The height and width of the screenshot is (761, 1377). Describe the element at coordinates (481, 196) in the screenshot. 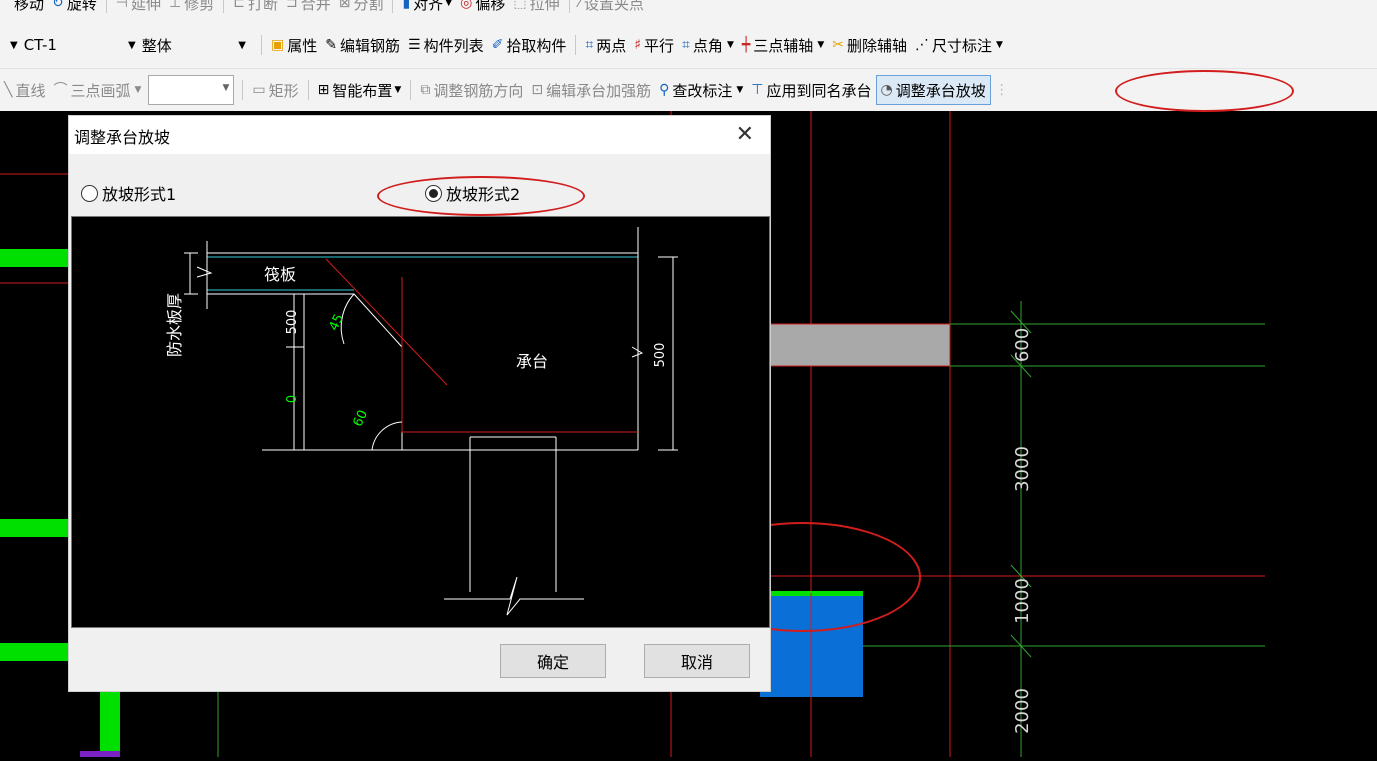

I see `highlight-ellipse` at that location.